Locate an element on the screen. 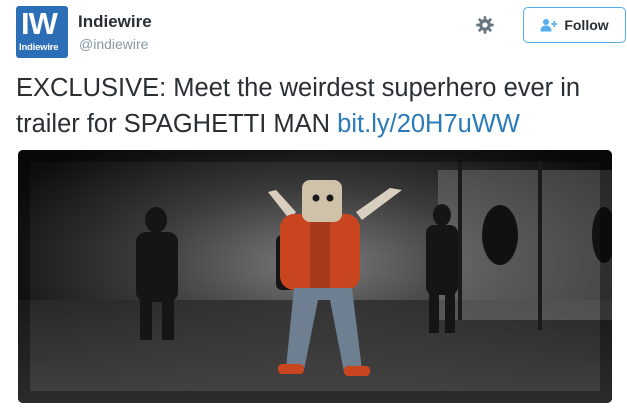 The height and width of the screenshot is (410, 627). avatar-logo-subtext: Indiewire is located at coordinates (39, 47).